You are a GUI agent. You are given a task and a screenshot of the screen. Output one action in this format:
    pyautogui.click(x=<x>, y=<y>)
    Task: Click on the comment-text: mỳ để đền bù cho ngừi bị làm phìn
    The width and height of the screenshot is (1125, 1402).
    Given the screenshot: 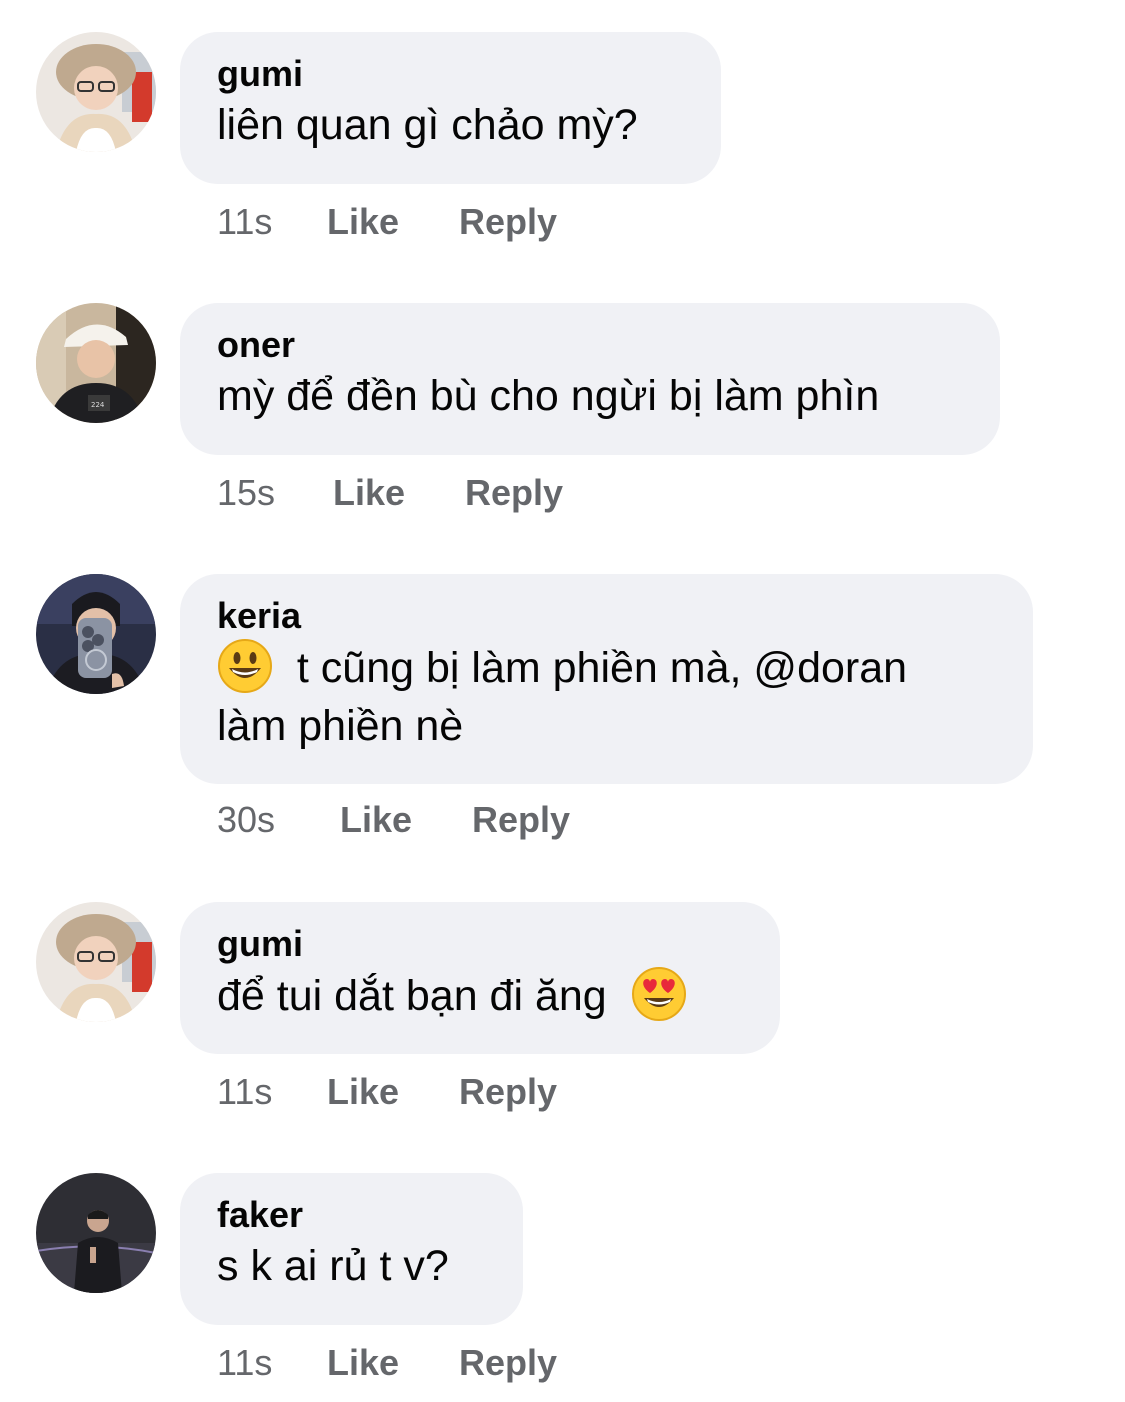 What is the action you would take?
    pyautogui.click(x=548, y=396)
    